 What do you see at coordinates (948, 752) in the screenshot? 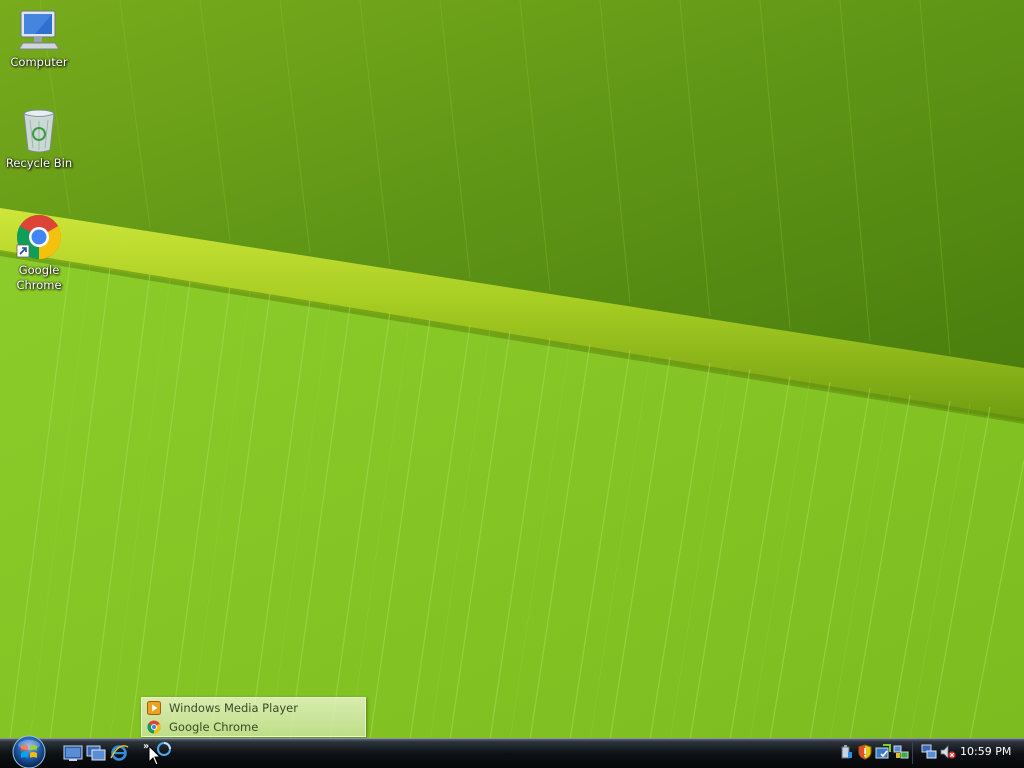
I see `volume-muted-icon` at bounding box center [948, 752].